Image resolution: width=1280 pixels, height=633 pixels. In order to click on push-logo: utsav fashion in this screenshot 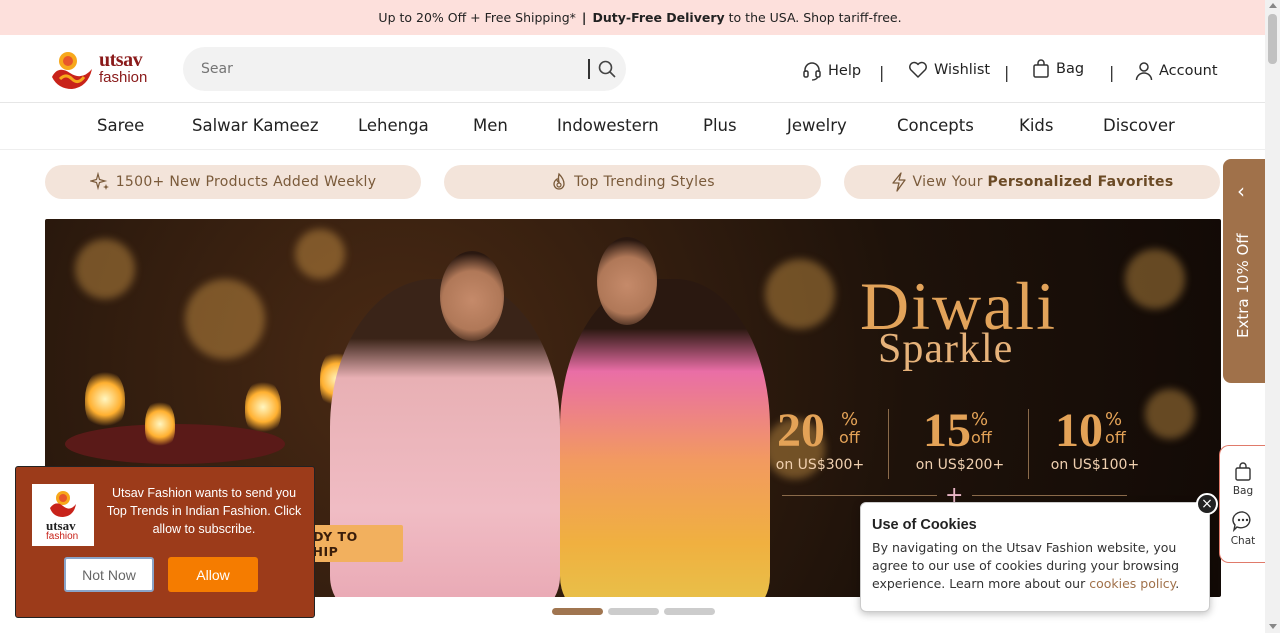, I will do `click(63, 515)`.